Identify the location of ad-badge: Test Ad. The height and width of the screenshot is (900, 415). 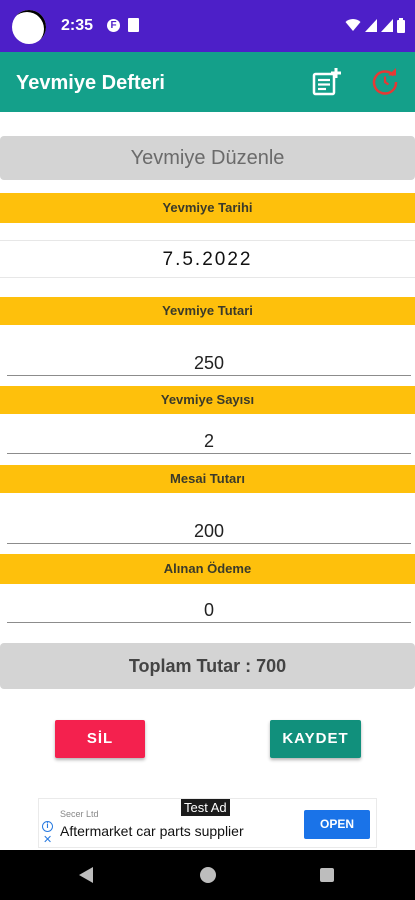
(205, 807).